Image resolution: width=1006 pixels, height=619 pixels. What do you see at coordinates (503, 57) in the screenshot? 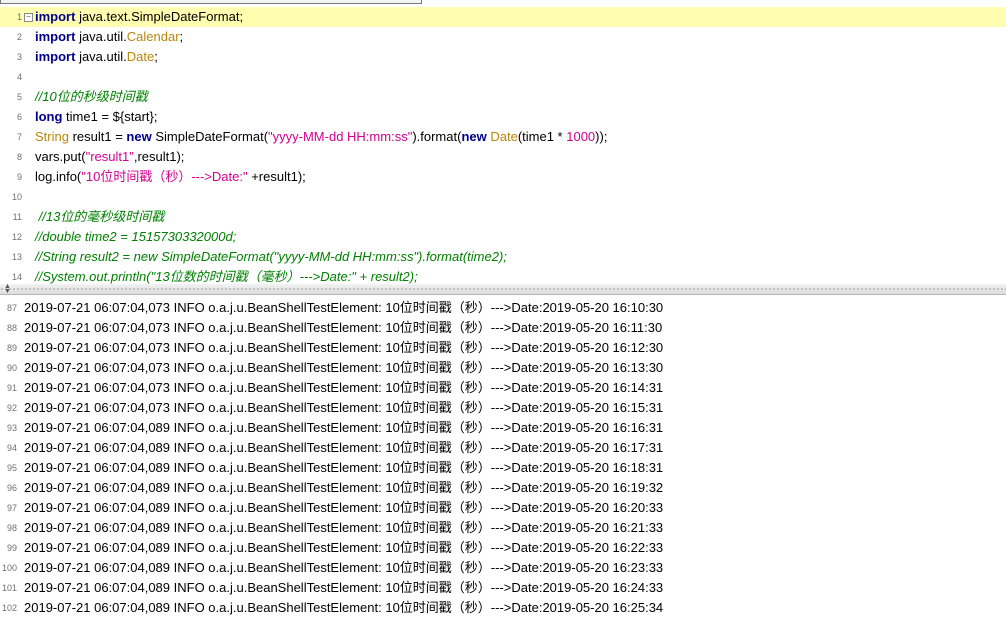
I see `code-line: 3 import java.util.Date;` at bounding box center [503, 57].